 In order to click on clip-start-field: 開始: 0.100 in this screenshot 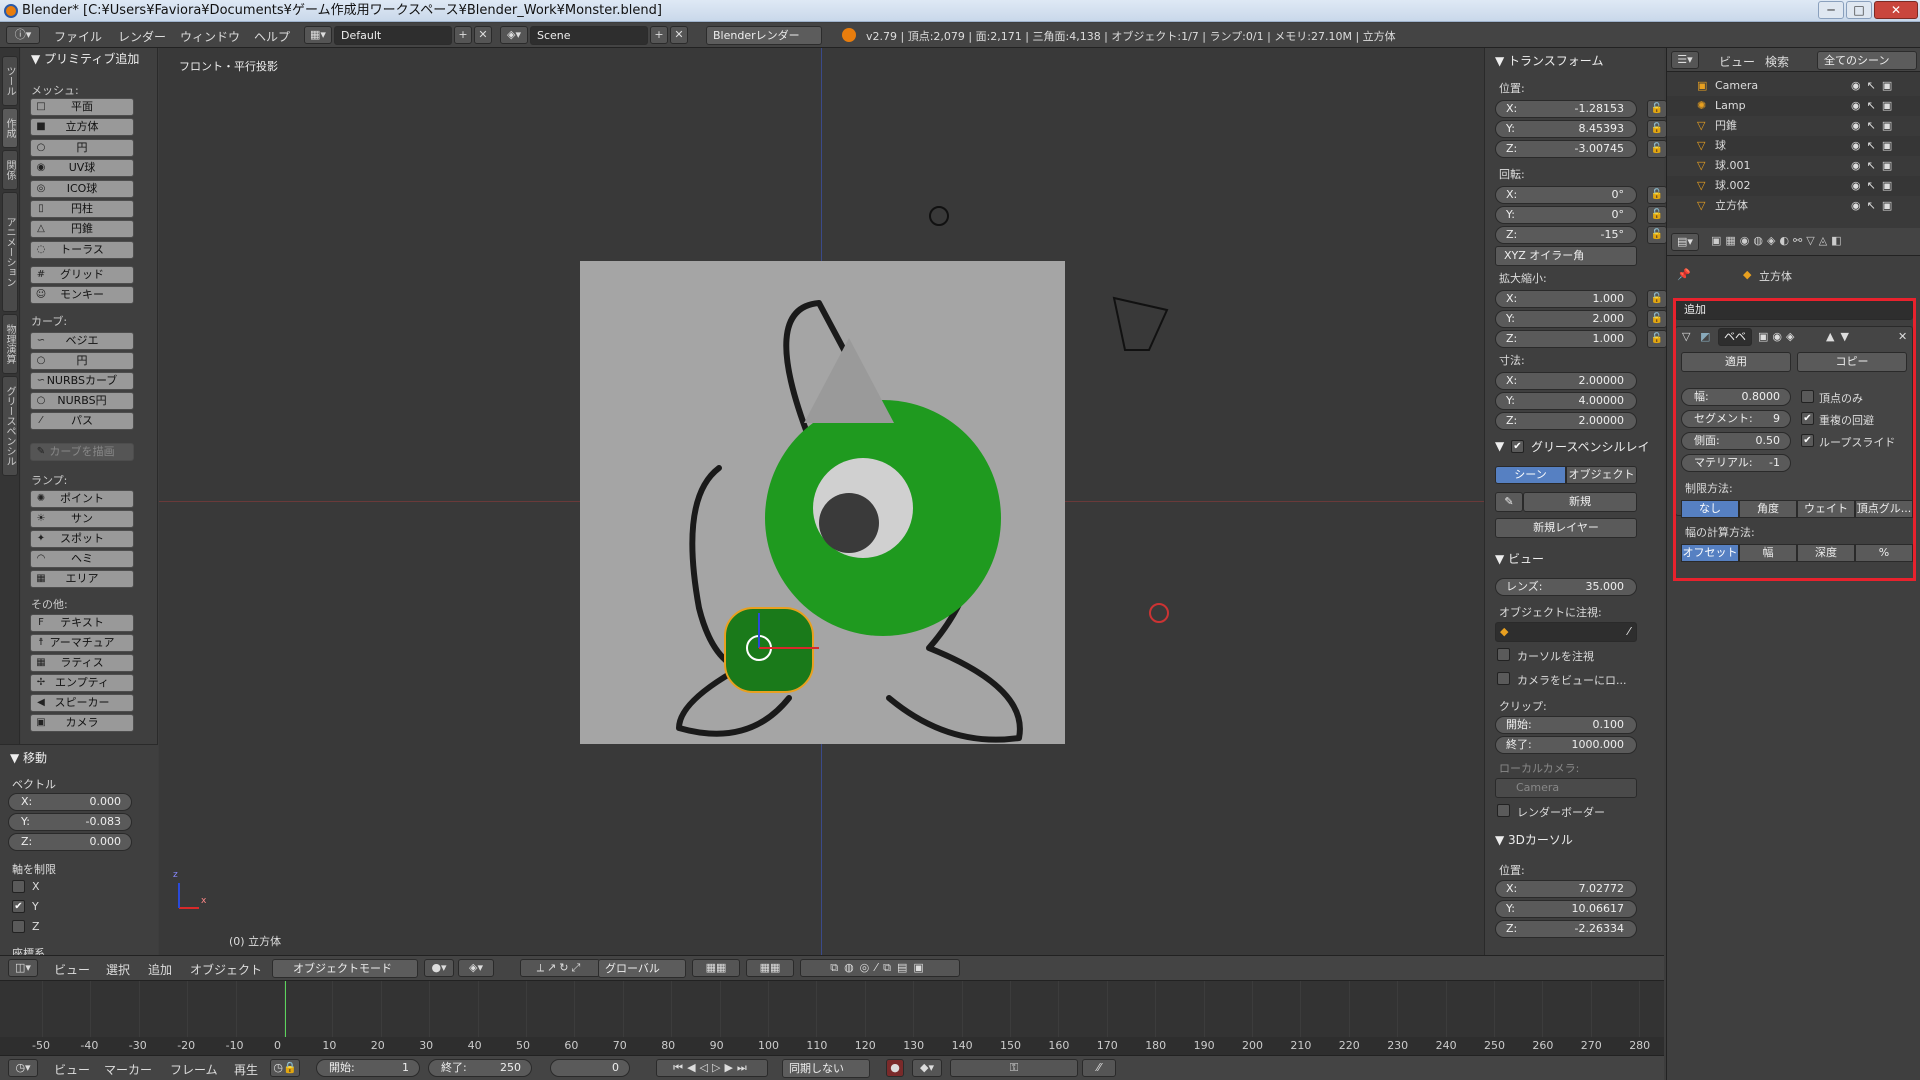, I will do `click(1566, 725)`.